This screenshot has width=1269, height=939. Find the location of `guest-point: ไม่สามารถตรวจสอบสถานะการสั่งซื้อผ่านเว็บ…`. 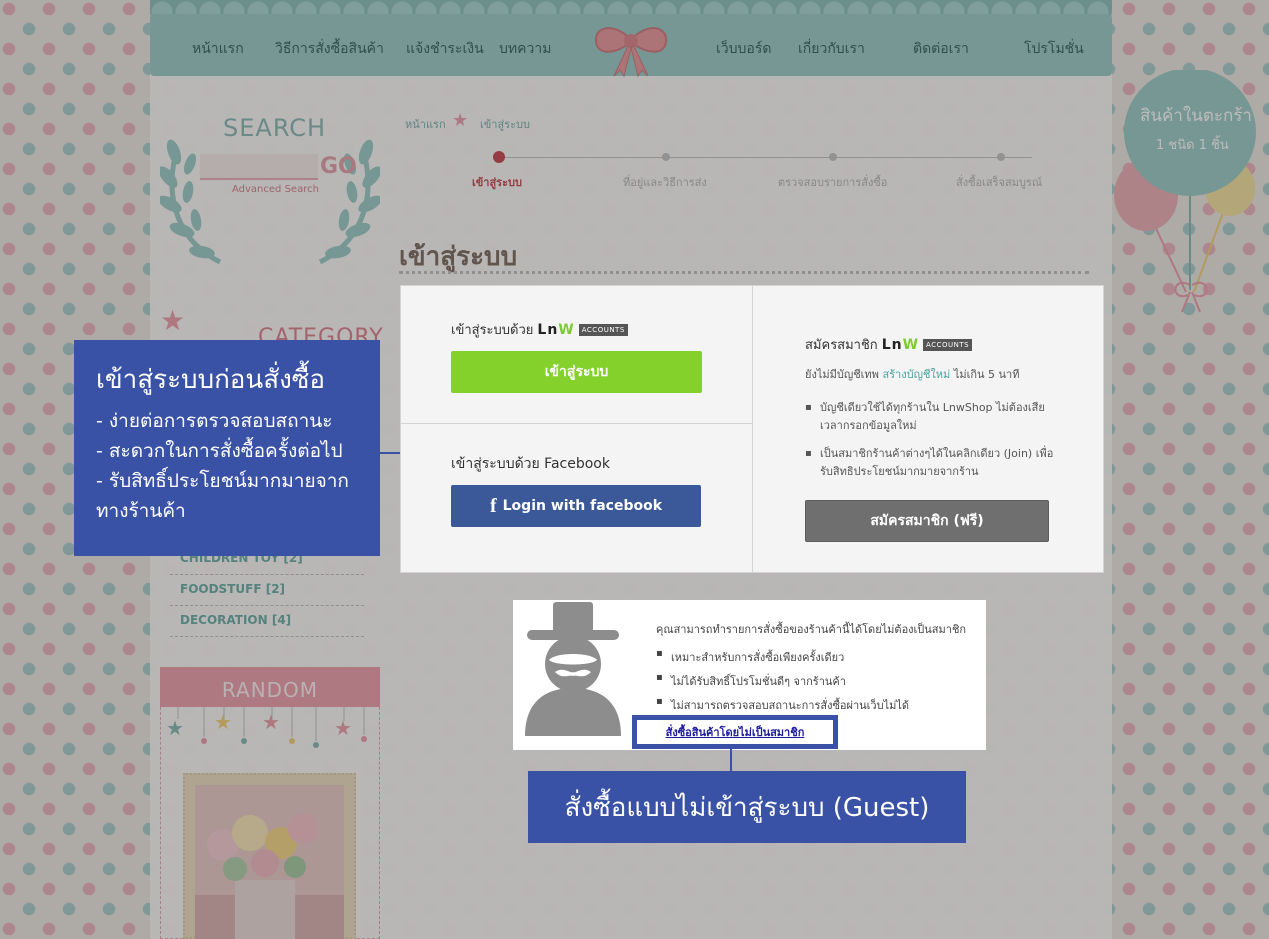

guest-point: ไม่สามารถตรวจสอบสถานะการสั่งซื้อผ่านเว็บ… is located at coordinates (782, 705).